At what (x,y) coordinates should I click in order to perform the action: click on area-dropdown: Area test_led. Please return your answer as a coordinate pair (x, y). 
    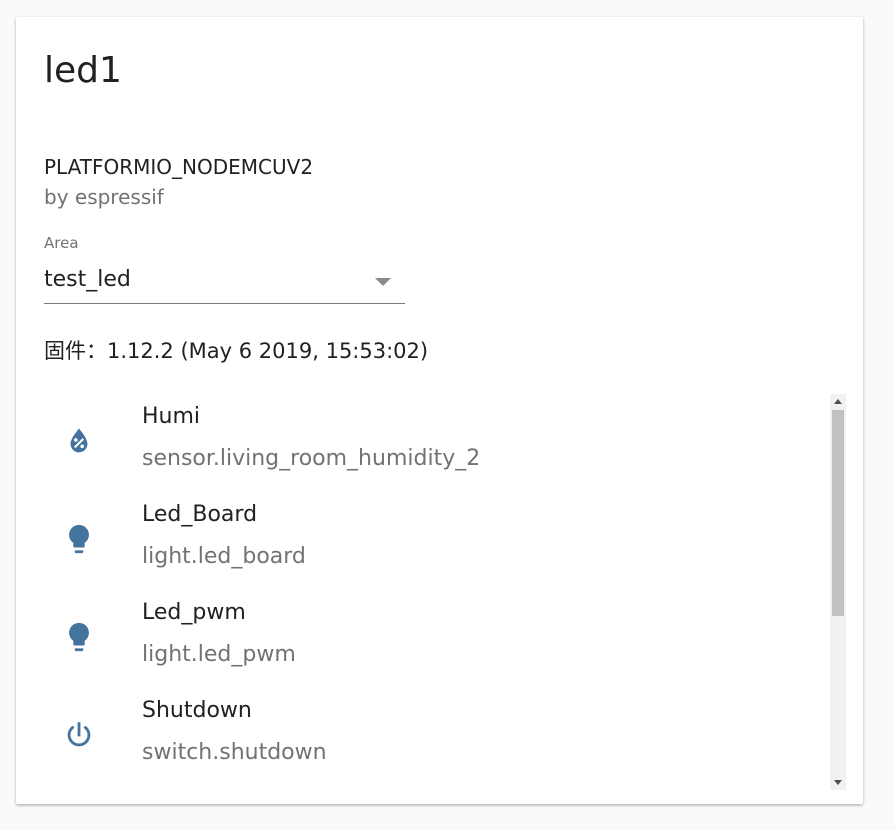
    Looking at the image, I should click on (224, 269).